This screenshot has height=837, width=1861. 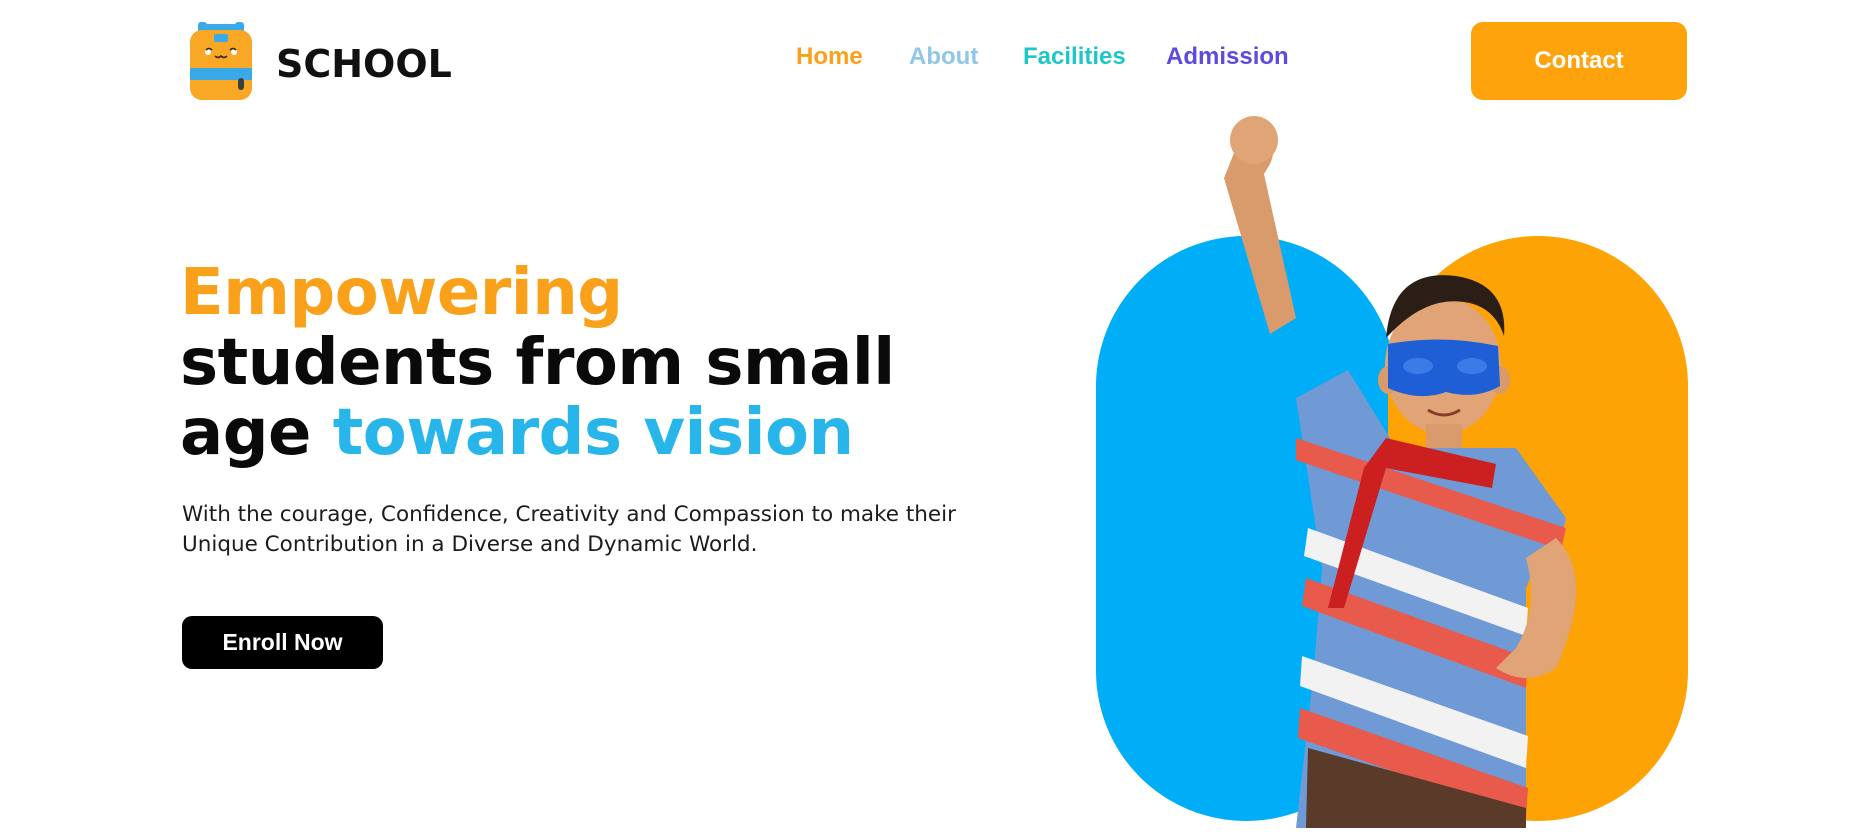 What do you see at coordinates (245, 433) in the screenshot?
I see `hero-heading-line-3-plain: age` at bounding box center [245, 433].